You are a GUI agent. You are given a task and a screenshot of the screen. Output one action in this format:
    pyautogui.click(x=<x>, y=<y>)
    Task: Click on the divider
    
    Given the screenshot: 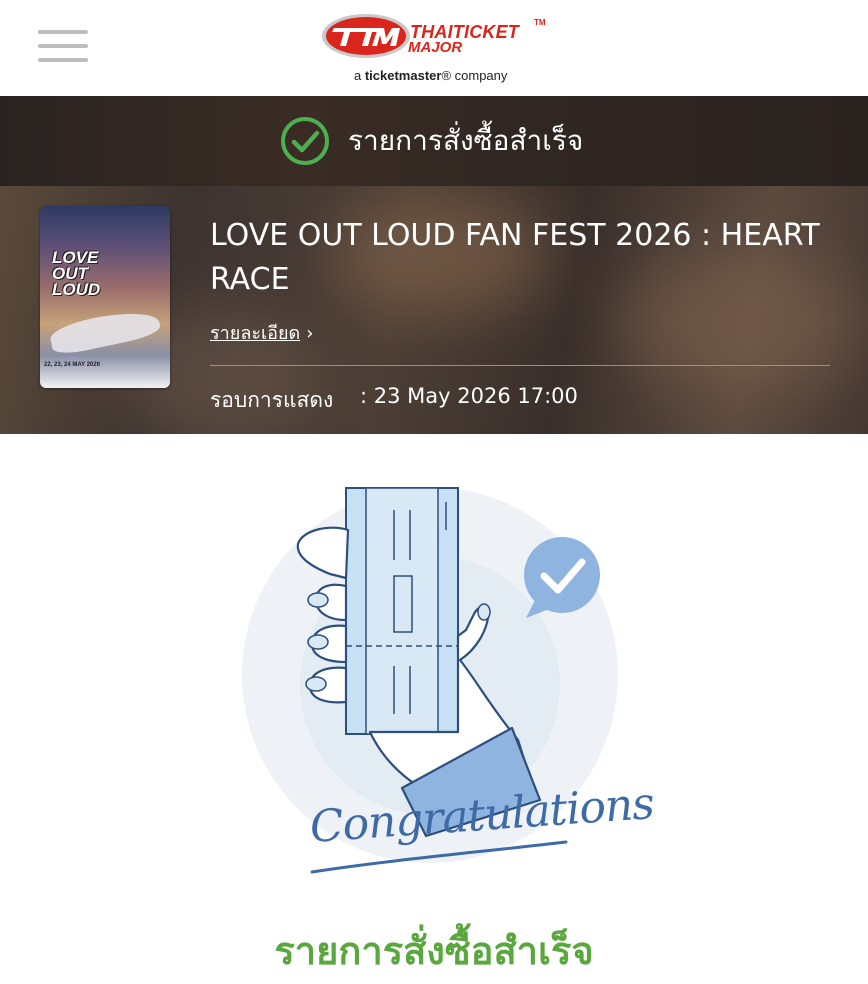 What is the action you would take?
    pyautogui.click(x=520, y=365)
    